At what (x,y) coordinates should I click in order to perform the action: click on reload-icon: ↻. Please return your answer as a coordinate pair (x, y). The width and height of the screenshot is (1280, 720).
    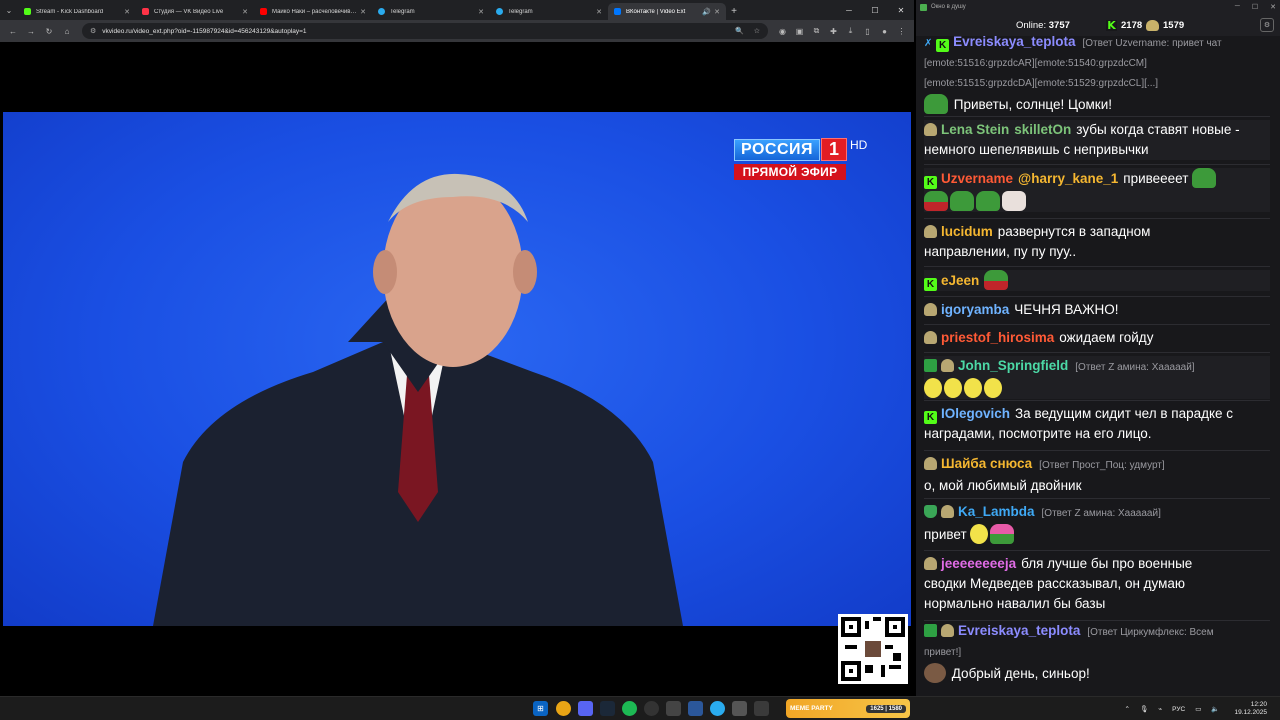
    Looking at the image, I should click on (49, 31).